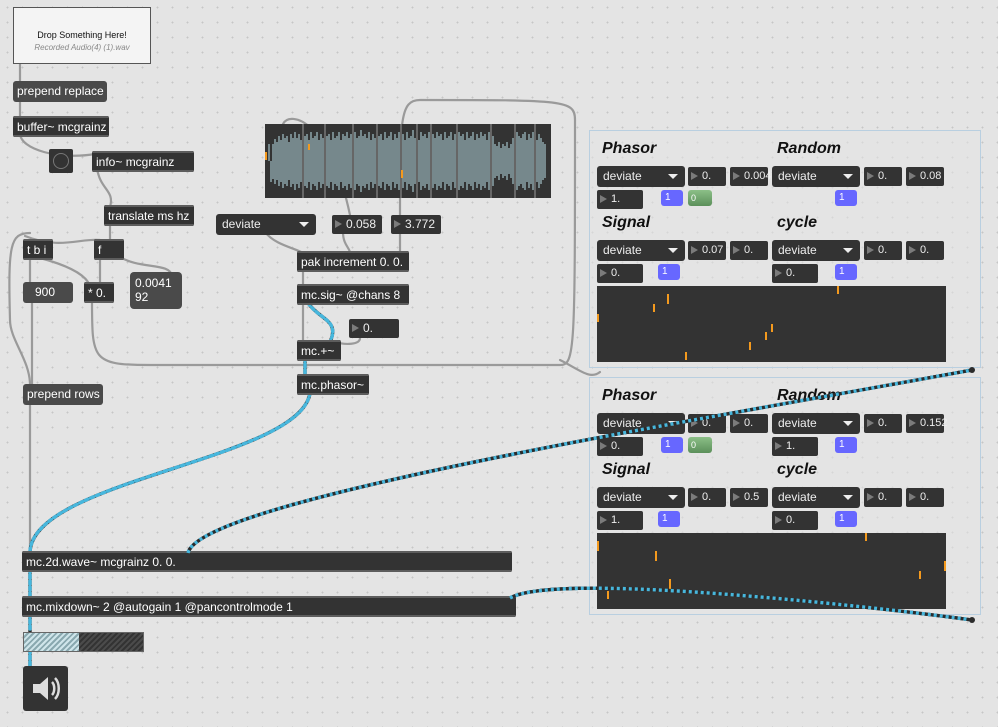  What do you see at coordinates (883, 423) in the screenshot?
I see `panel2-random-n1: 0.` at bounding box center [883, 423].